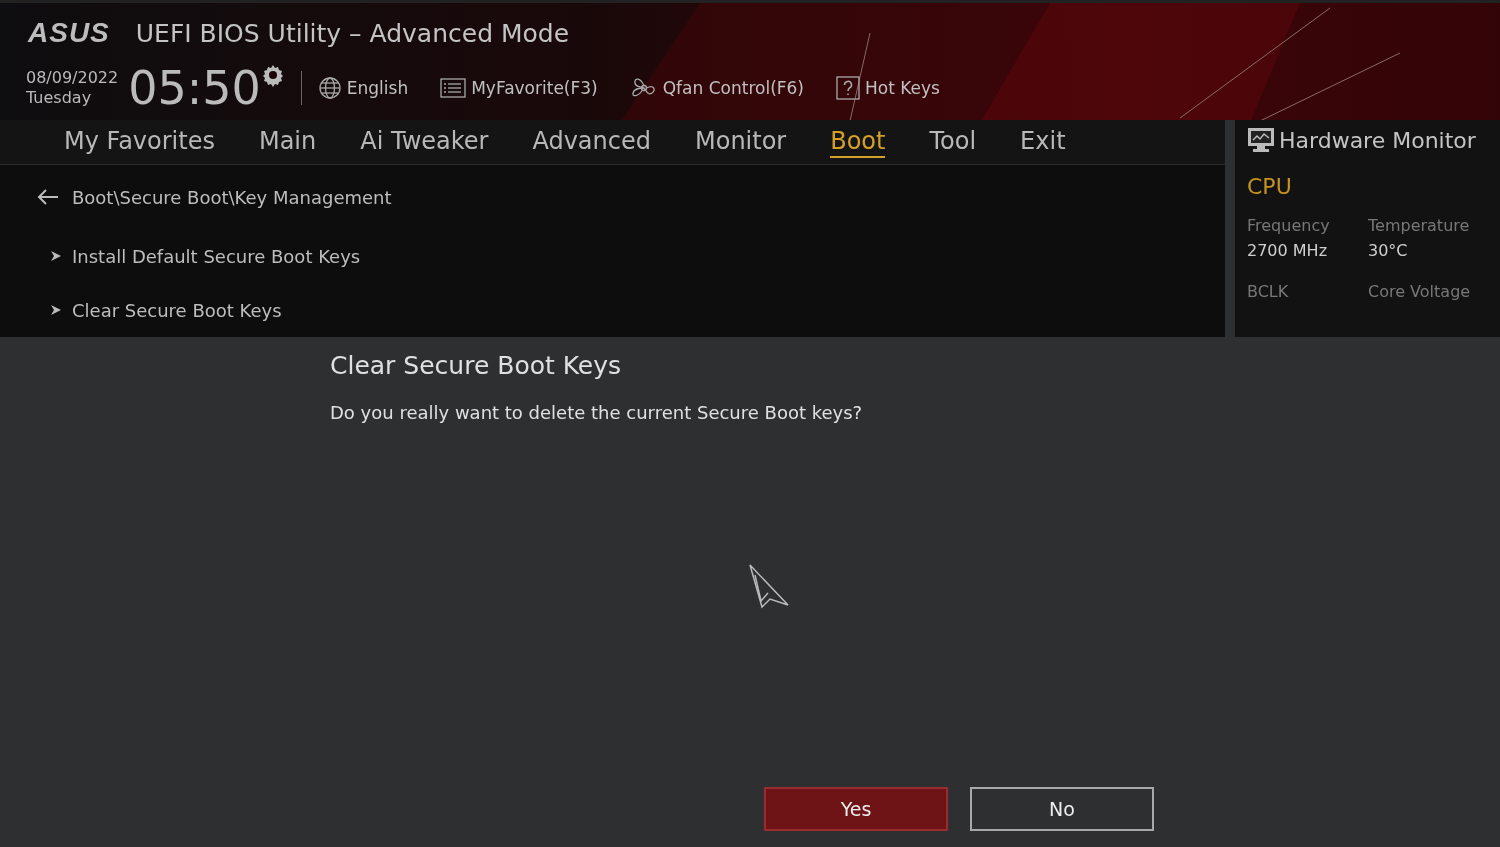 The image size is (1500, 847). What do you see at coordinates (1268, 291) in the screenshot?
I see `reading-label: BCLK` at bounding box center [1268, 291].